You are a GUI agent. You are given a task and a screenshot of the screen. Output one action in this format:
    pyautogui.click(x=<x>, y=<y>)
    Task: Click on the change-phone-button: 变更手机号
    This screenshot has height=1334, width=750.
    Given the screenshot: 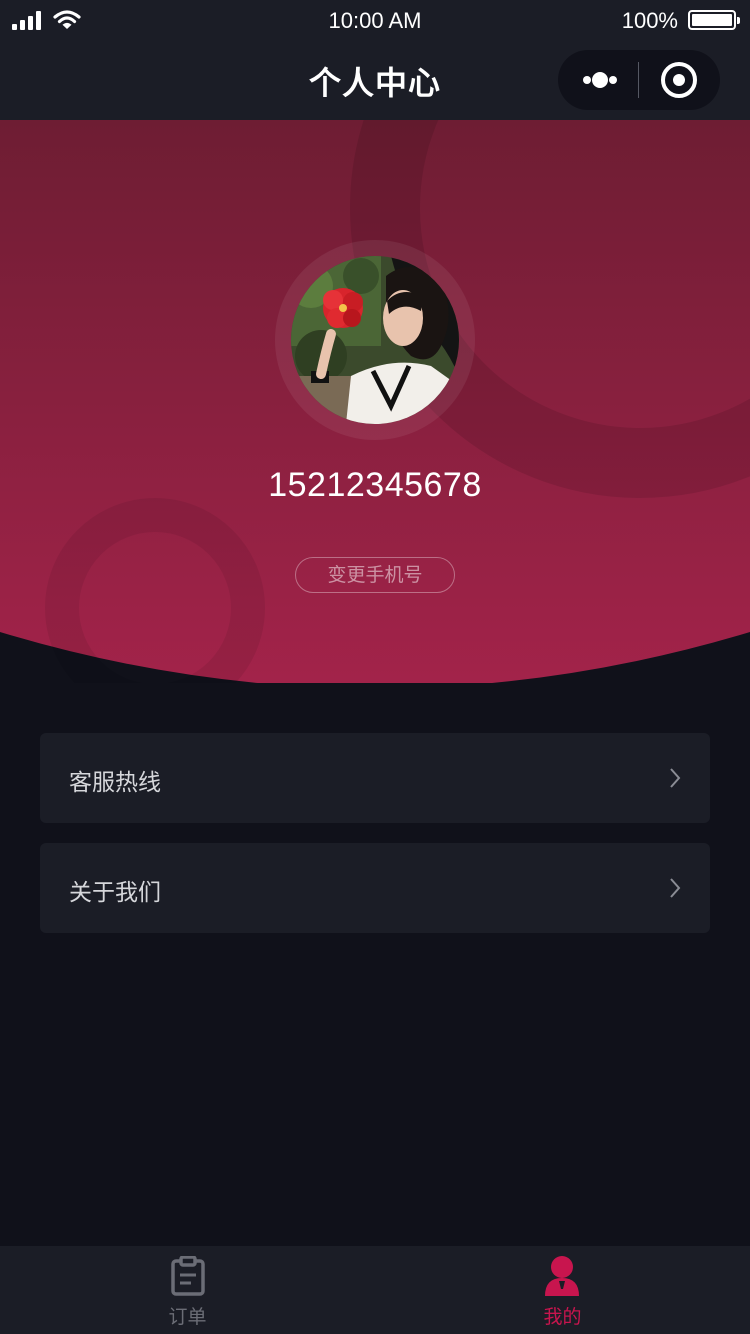 What is the action you would take?
    pyautogui.click(x=375, y=575)
    